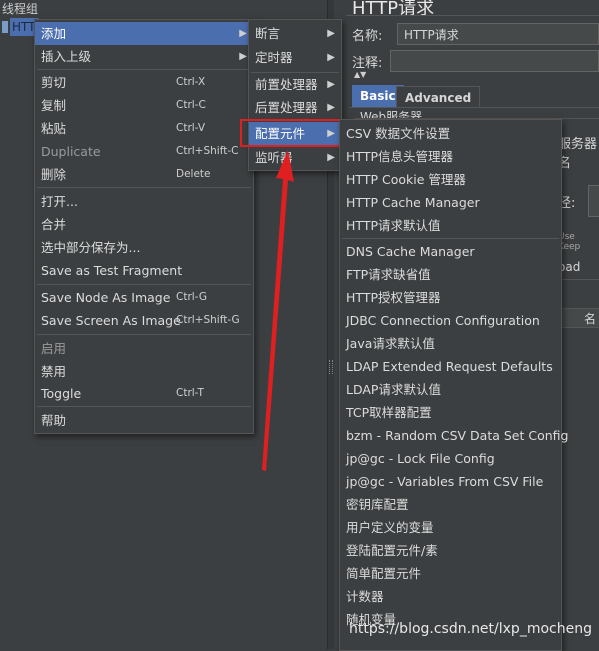 The height and width of the screenshot is (651, 599). Describe the element at coordinates (20, 8) in the screenshot. I see `tree-node-thread-group: 线程组` at that location.